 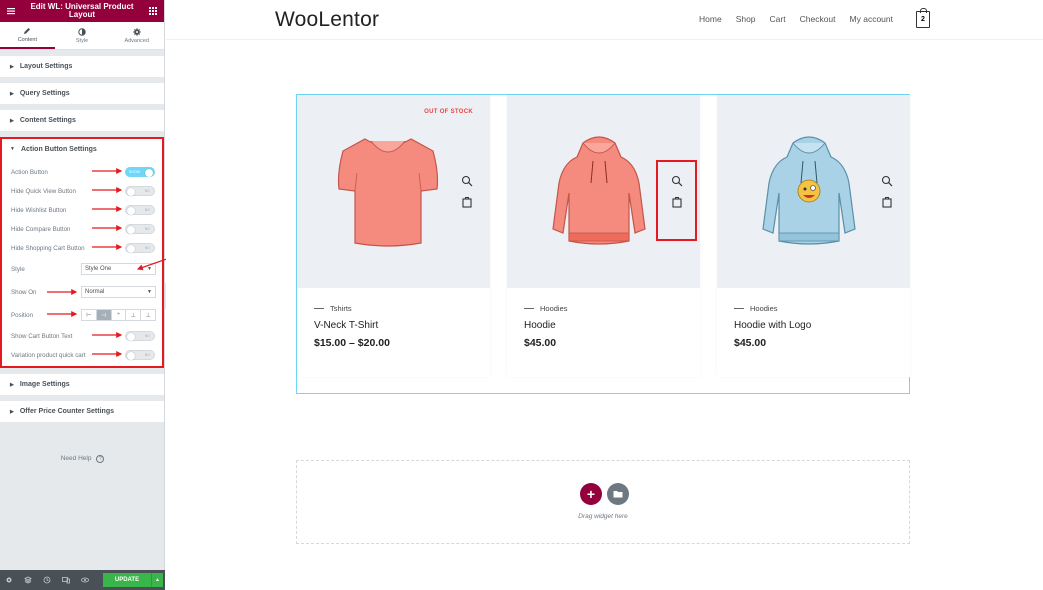 What do you see at coordinates (66, 411) in the screenshot?
I see `section-label: Offer Price Counter Settings` at bounding box center [66, 411].